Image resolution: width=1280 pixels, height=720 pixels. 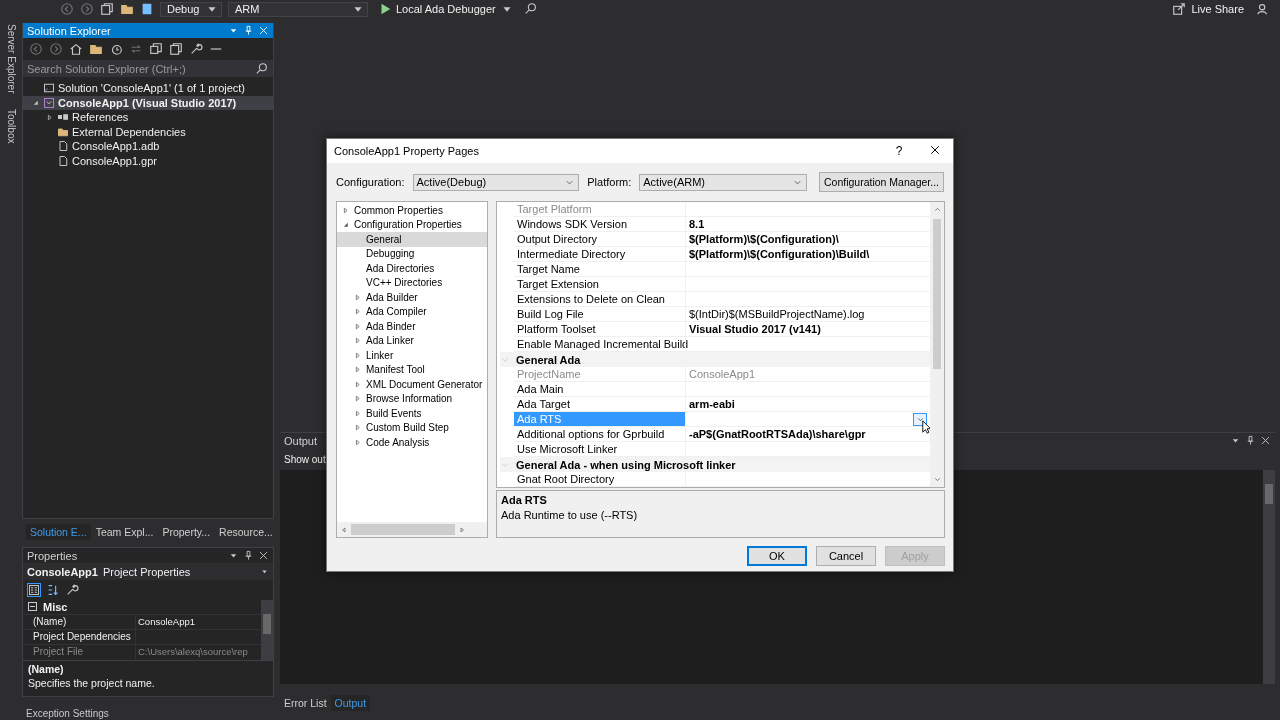 I want to click on tree-item: Ada Builder, so click(x=412, y=297).